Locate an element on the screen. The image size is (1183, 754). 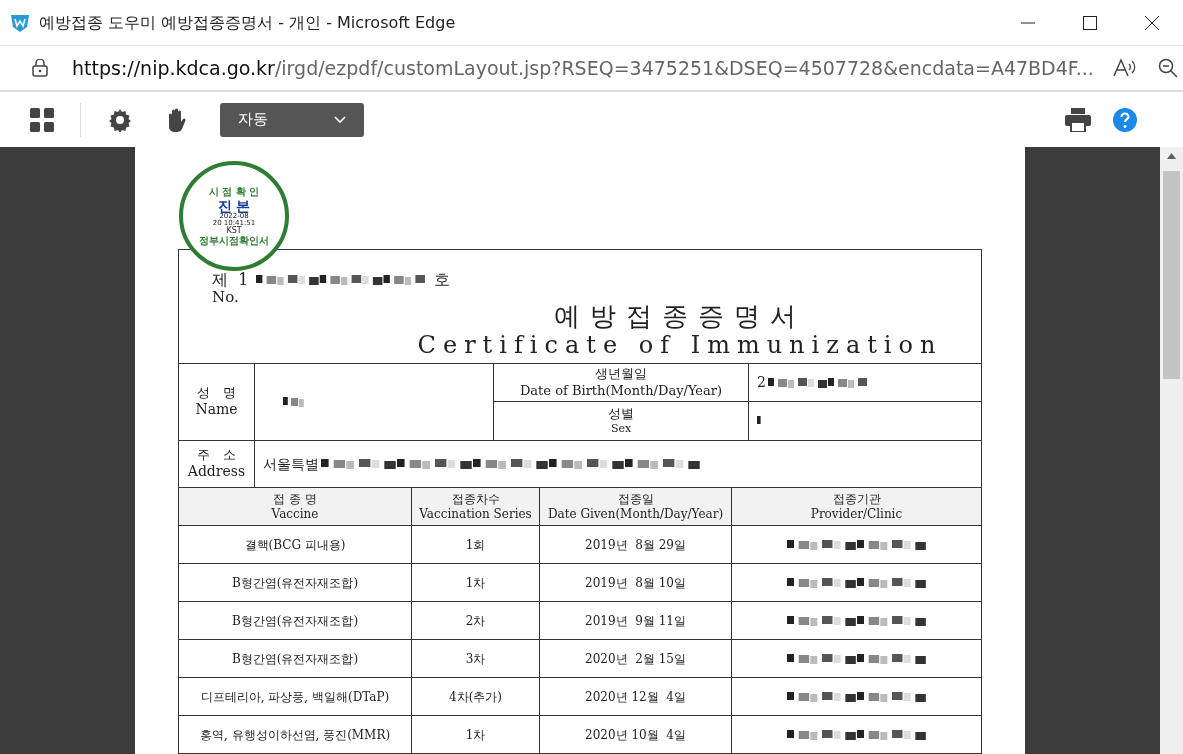
stamp-text: 정부시점확인서 is located at coordinates (234, 240).